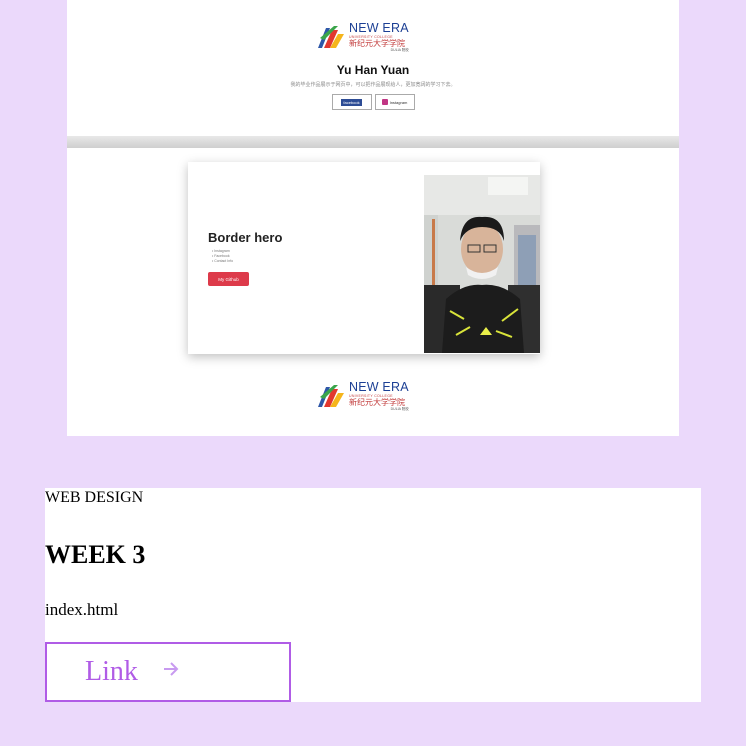 The image size is (746, 746). What do you see at coordinates (95, 554) in the screenshot?
I see `week-title: WEEK 3` at bounding box center [95, 554].